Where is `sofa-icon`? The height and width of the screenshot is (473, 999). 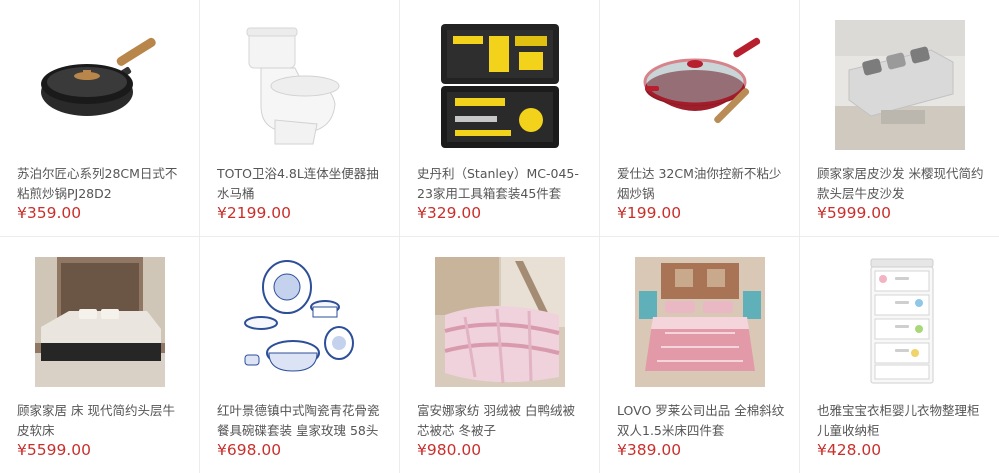
sofa-icon is located at coordinates (900, 85).